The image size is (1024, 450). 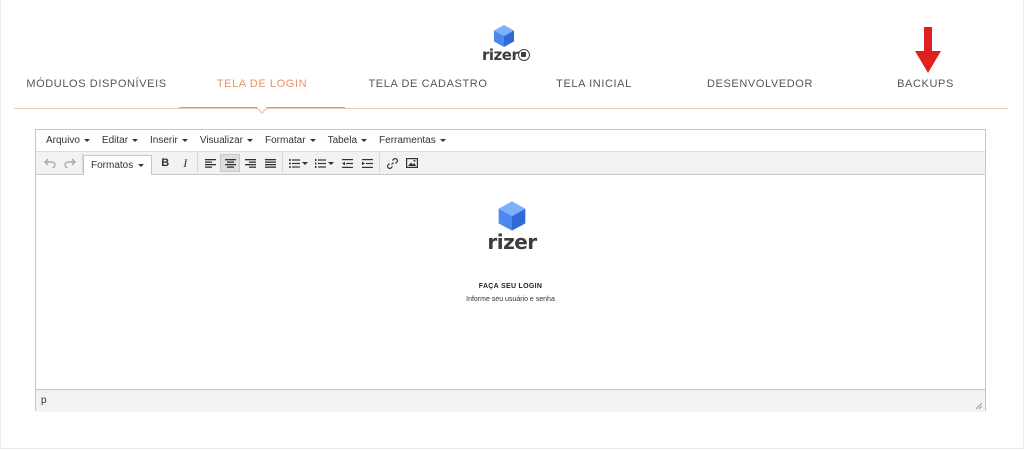 I want to click on image-button, so click(x=412, y=163).